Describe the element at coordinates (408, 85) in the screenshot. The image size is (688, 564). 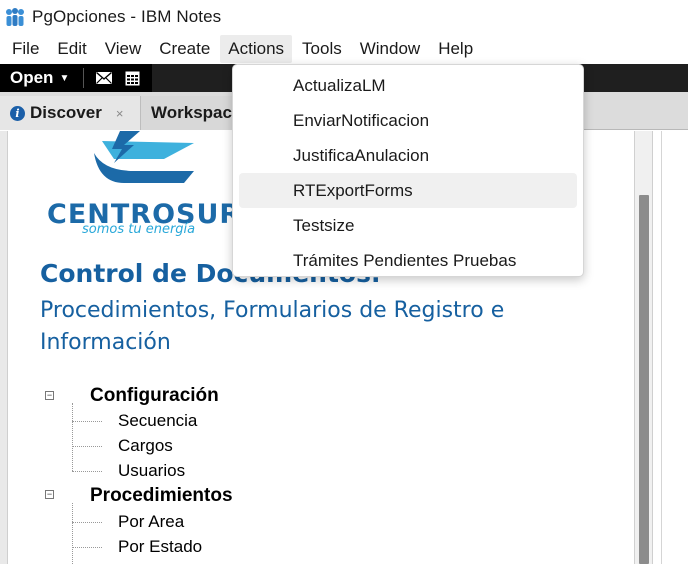
I see `menu-item-actualizalm: ActualizaLM` at that location.